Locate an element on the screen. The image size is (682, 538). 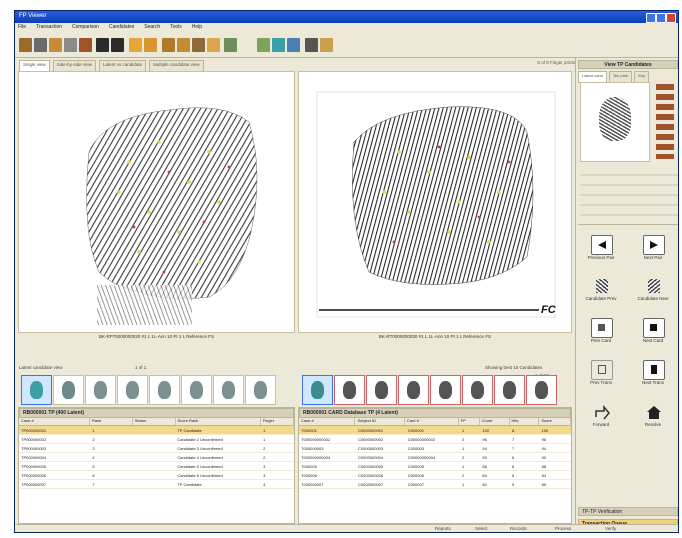
rotate-icon is located at coordinates (311, 45).